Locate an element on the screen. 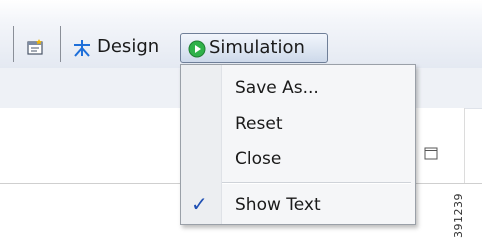 Image resolution: width=482 pixels, height=240 pixels. simulation-label: Simulation is located at coordinates (257, 47).